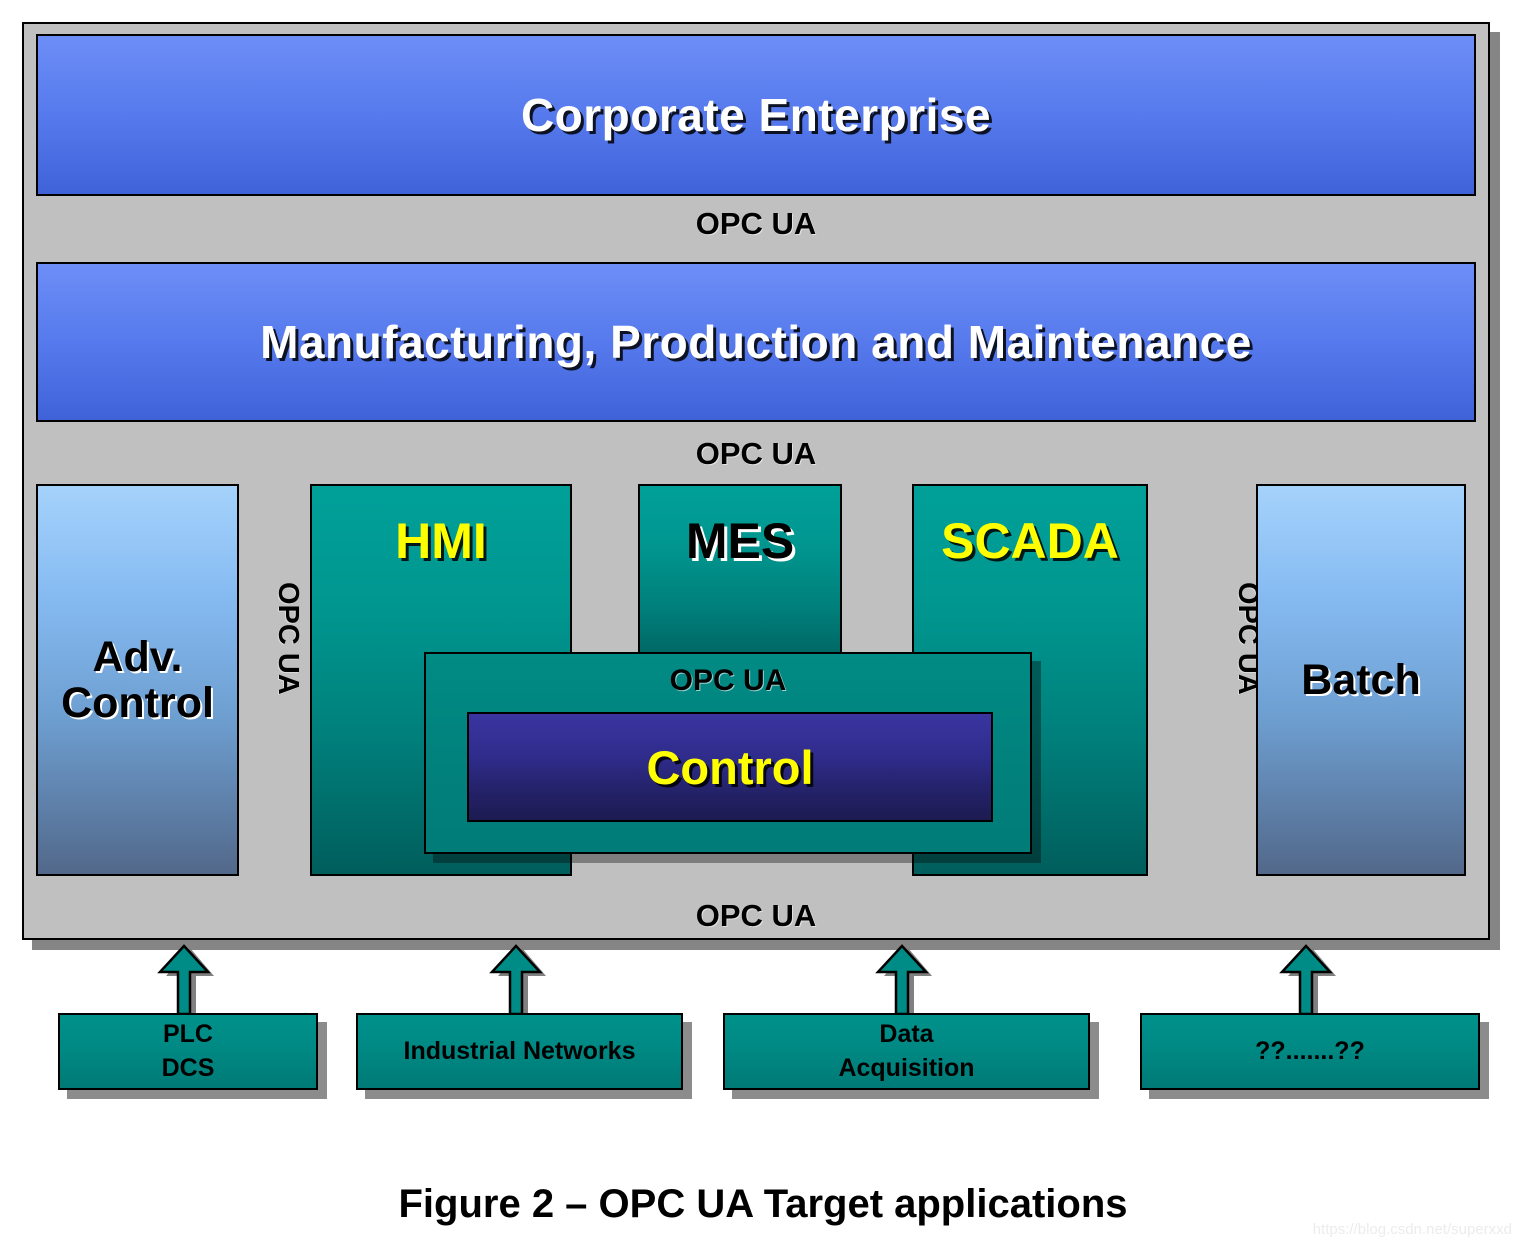  What do you see at coordinates (1030, 541) in the screenshot?
I see `app-scada-label: SCADA` at bounding box center [1030, 541].